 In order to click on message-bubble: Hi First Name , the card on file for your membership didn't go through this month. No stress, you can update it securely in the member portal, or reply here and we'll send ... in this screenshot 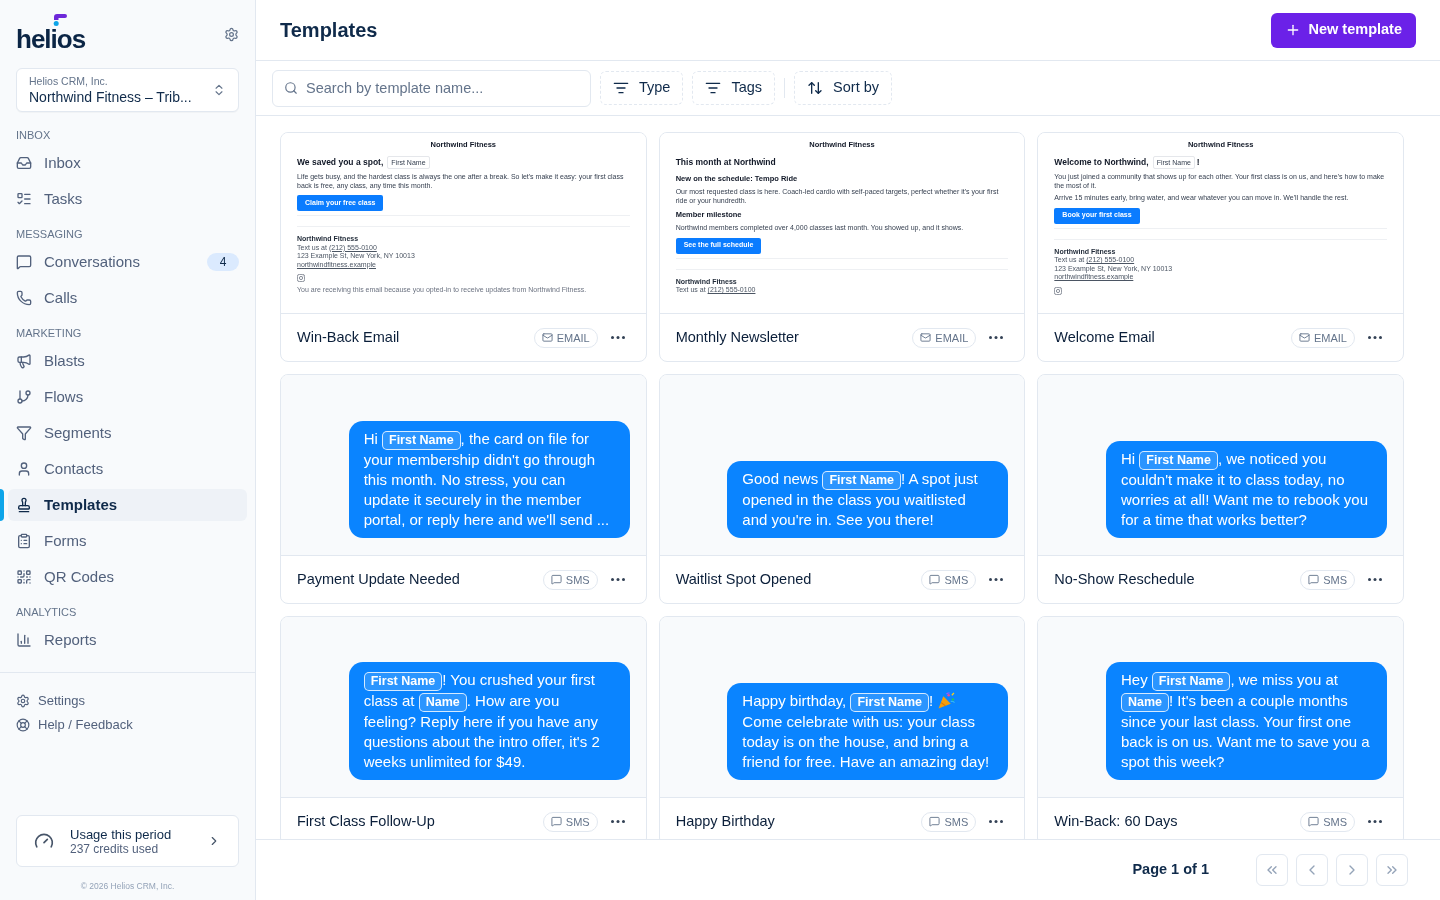, I will do `click(489, 479)`.